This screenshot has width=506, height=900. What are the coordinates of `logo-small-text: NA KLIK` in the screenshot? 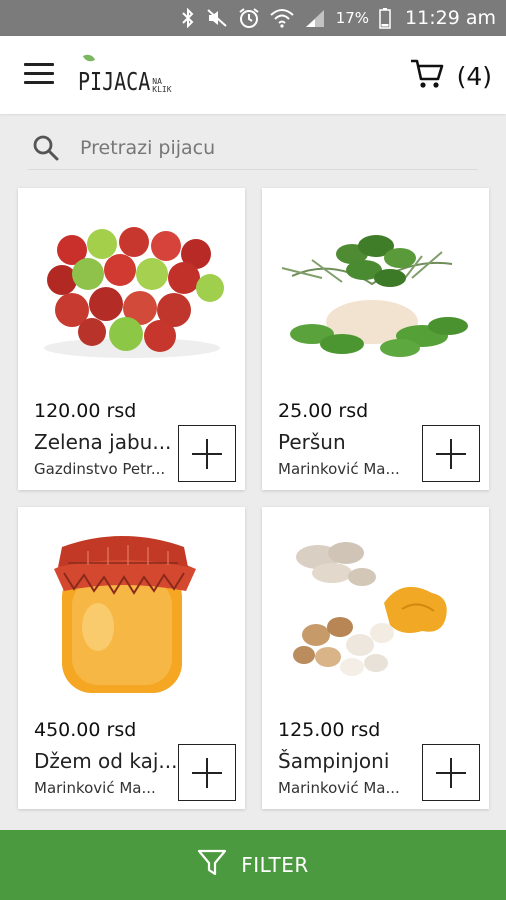 It's located at (161, 86).